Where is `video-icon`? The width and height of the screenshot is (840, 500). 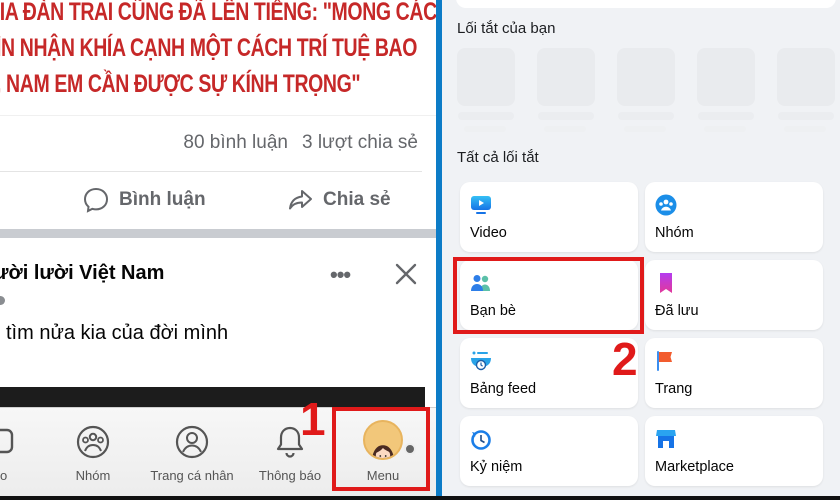 video-icon is located at coordinates (7, 441).